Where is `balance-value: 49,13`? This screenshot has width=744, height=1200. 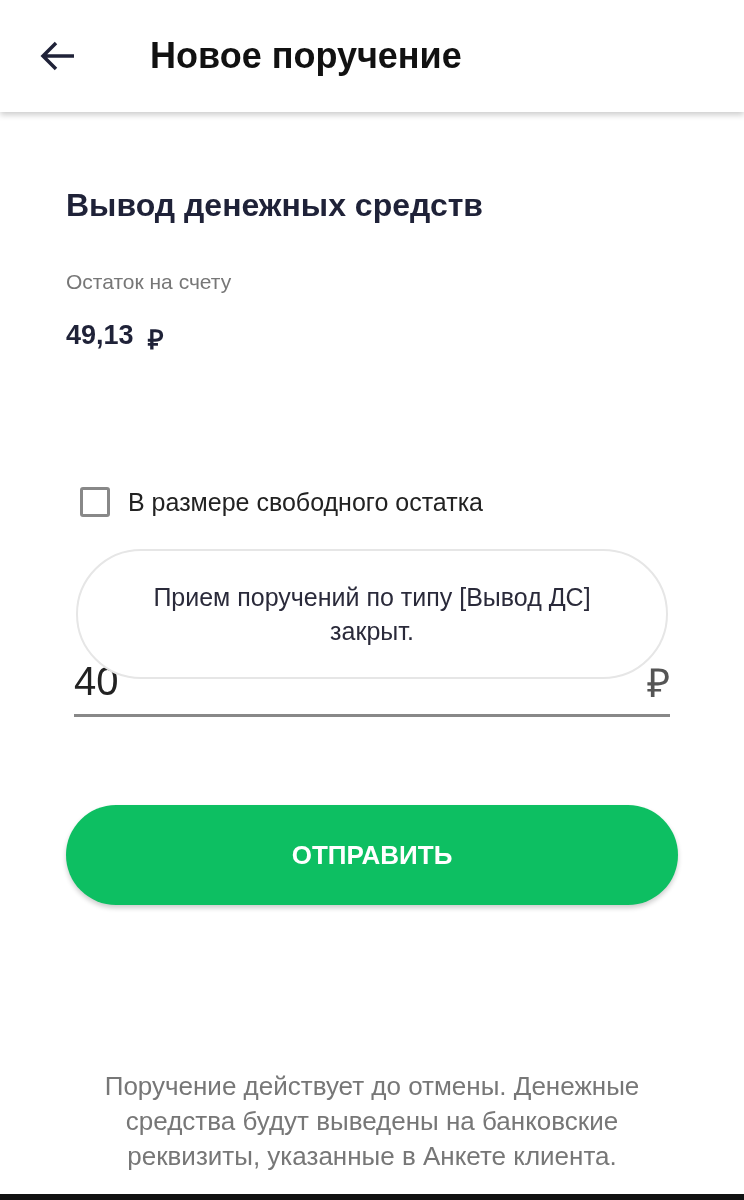 balance-value: 49,13 is located at coordinates (100, 336).